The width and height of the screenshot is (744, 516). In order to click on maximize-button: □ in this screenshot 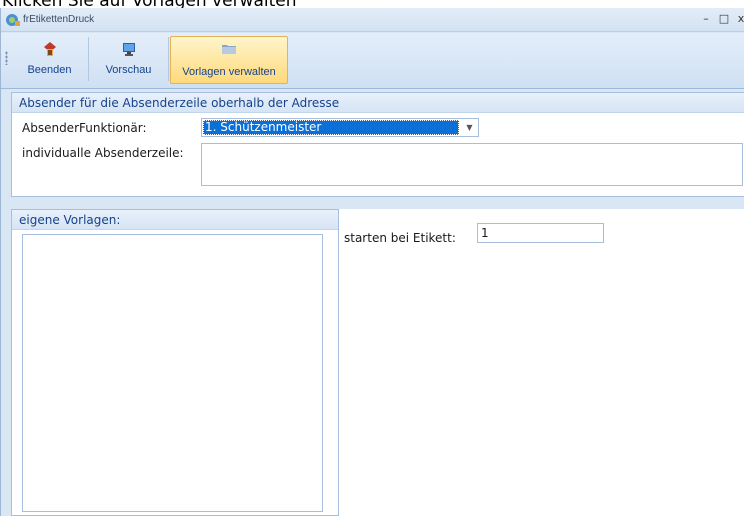, I will do `click(724, 19)`.